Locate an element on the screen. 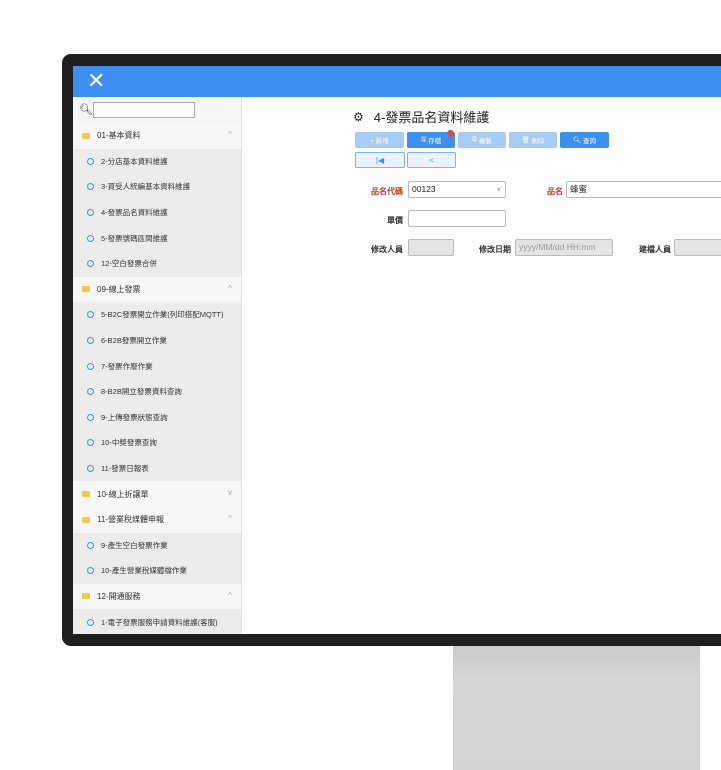  sidebar-item: 6-B2B發票開立作業 is located at coordinates (157, 340).